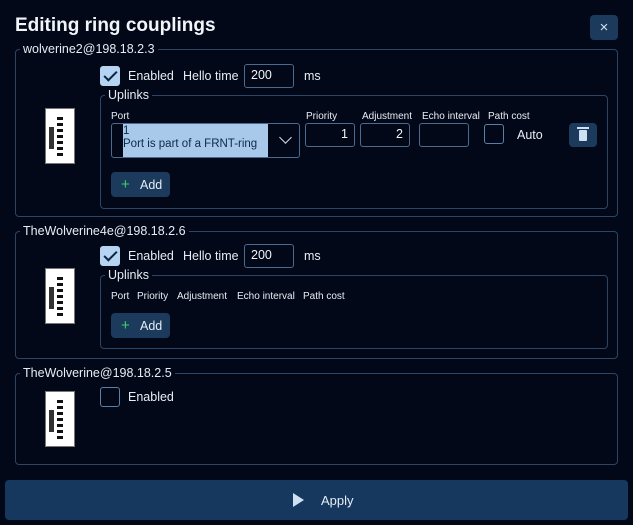  I want to click on port-select-value: 1 Port is part of a FRNT-ring, so click(195, 140).